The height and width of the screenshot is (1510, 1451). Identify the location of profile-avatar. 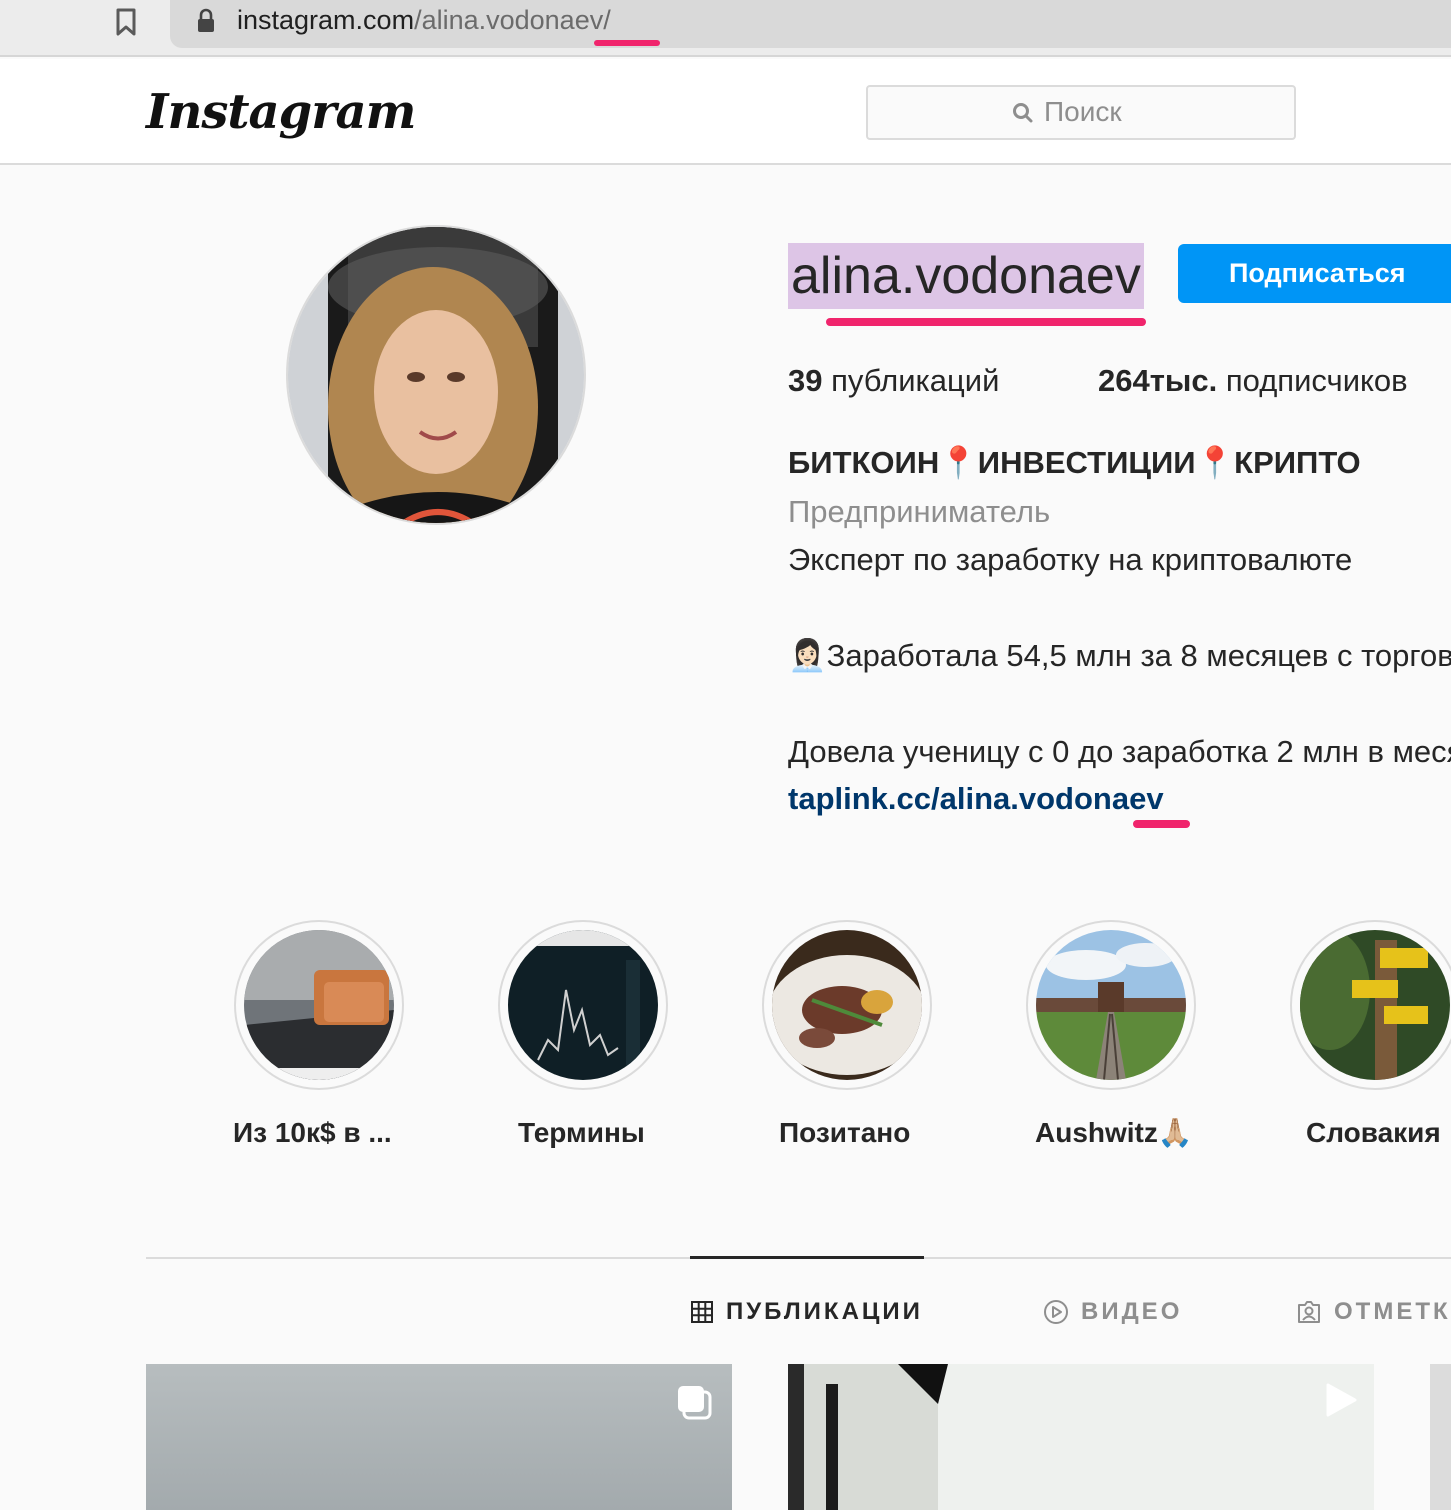
(436, 375).